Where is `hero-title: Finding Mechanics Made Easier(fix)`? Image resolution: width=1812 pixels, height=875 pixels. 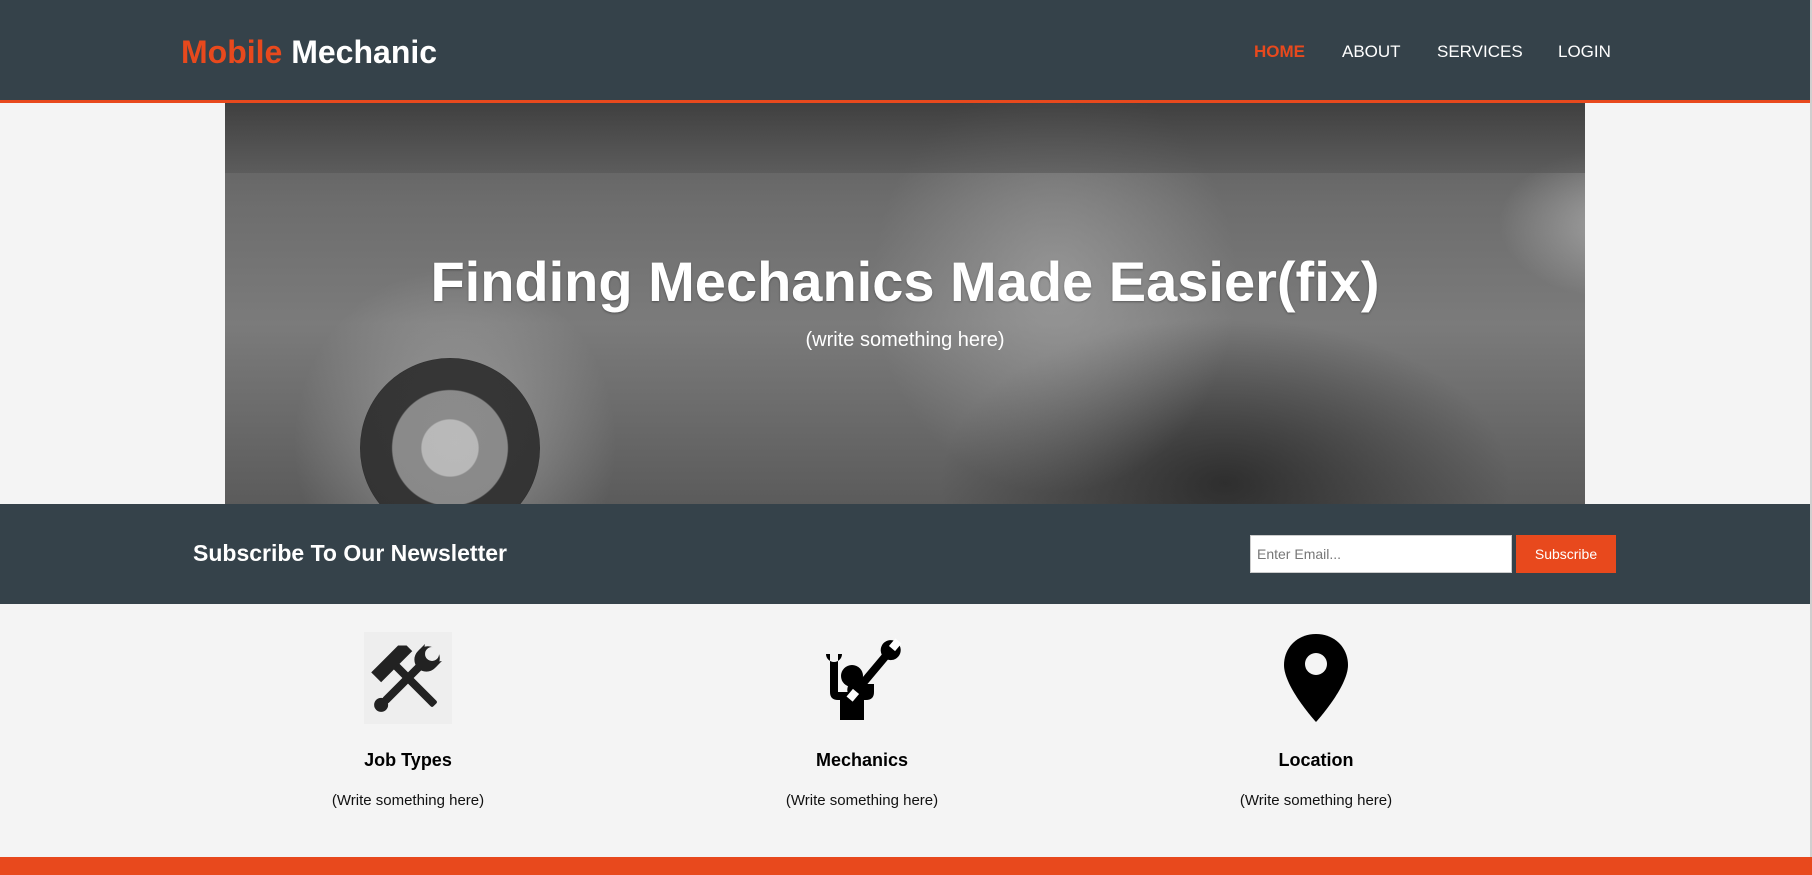 hero-title: Finding Mechanics Made Easier(fix) is located at coordinates (905, 281).